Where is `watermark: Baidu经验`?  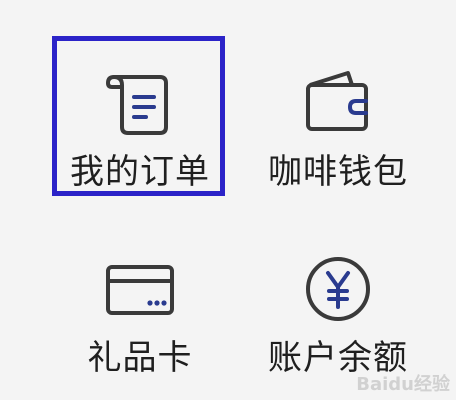
watermark: Baidu经验 is located at coordinates (403, 384).